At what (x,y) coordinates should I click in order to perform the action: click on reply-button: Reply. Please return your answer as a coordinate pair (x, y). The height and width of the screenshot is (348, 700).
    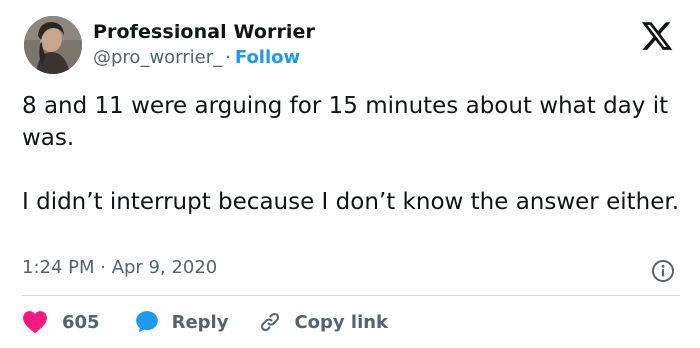
    Looking at the image, I should click on (181, 322).